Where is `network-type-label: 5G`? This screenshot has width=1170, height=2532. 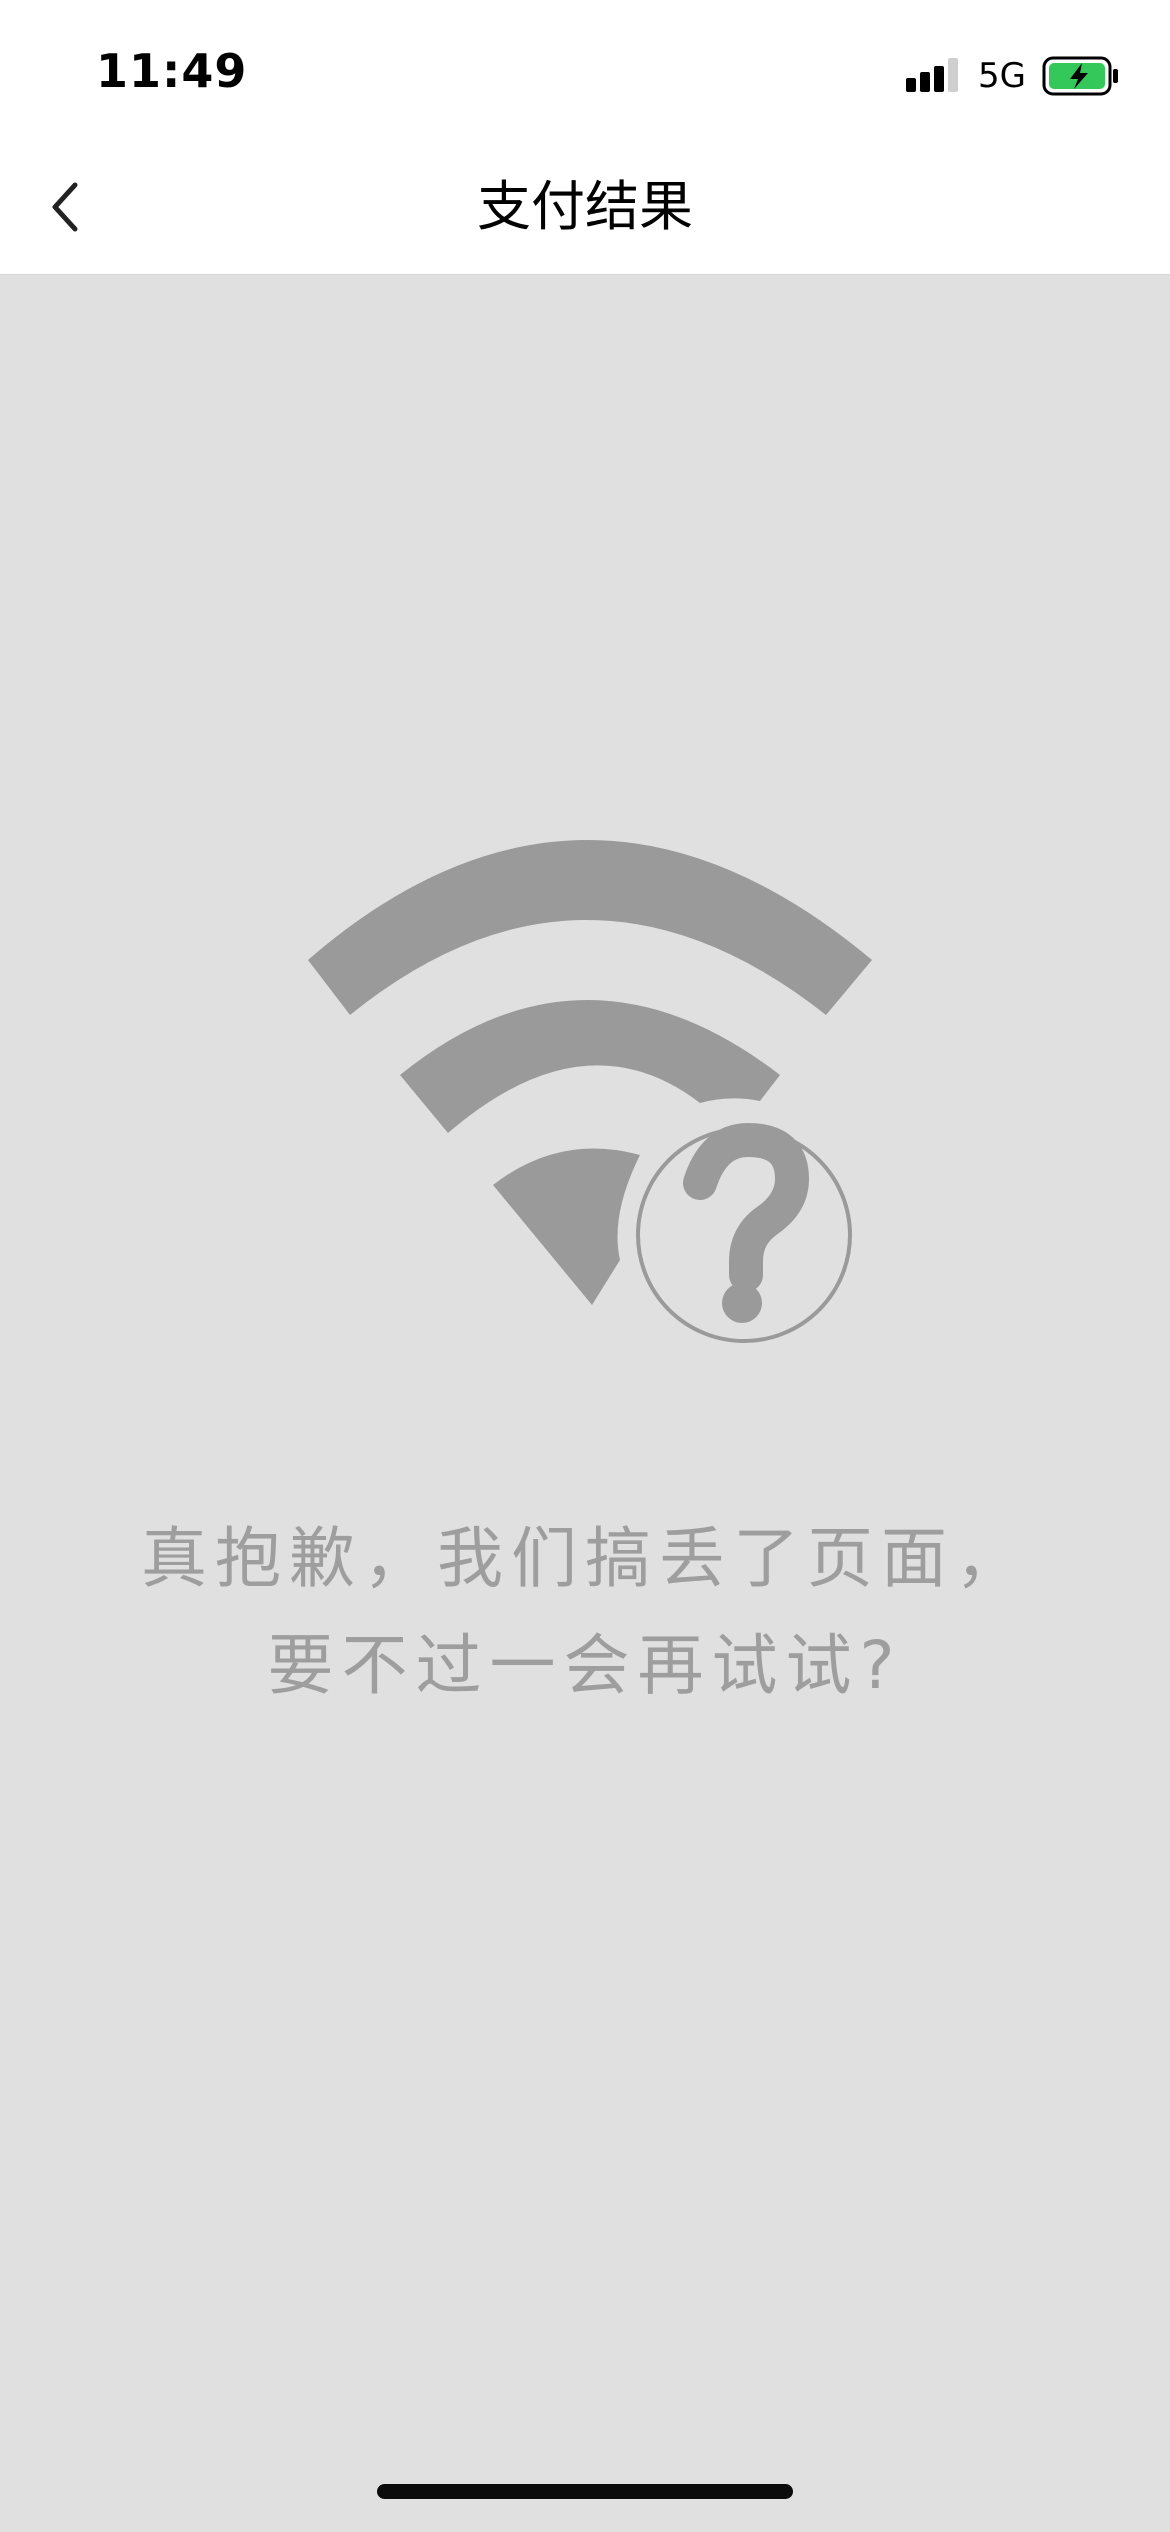 network-type-label: 5G is located at coordinates (1002, 76).